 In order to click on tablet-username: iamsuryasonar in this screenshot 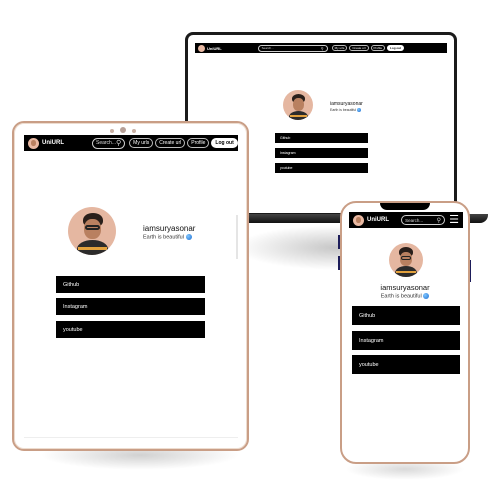, I will do `click(169, 228)`.